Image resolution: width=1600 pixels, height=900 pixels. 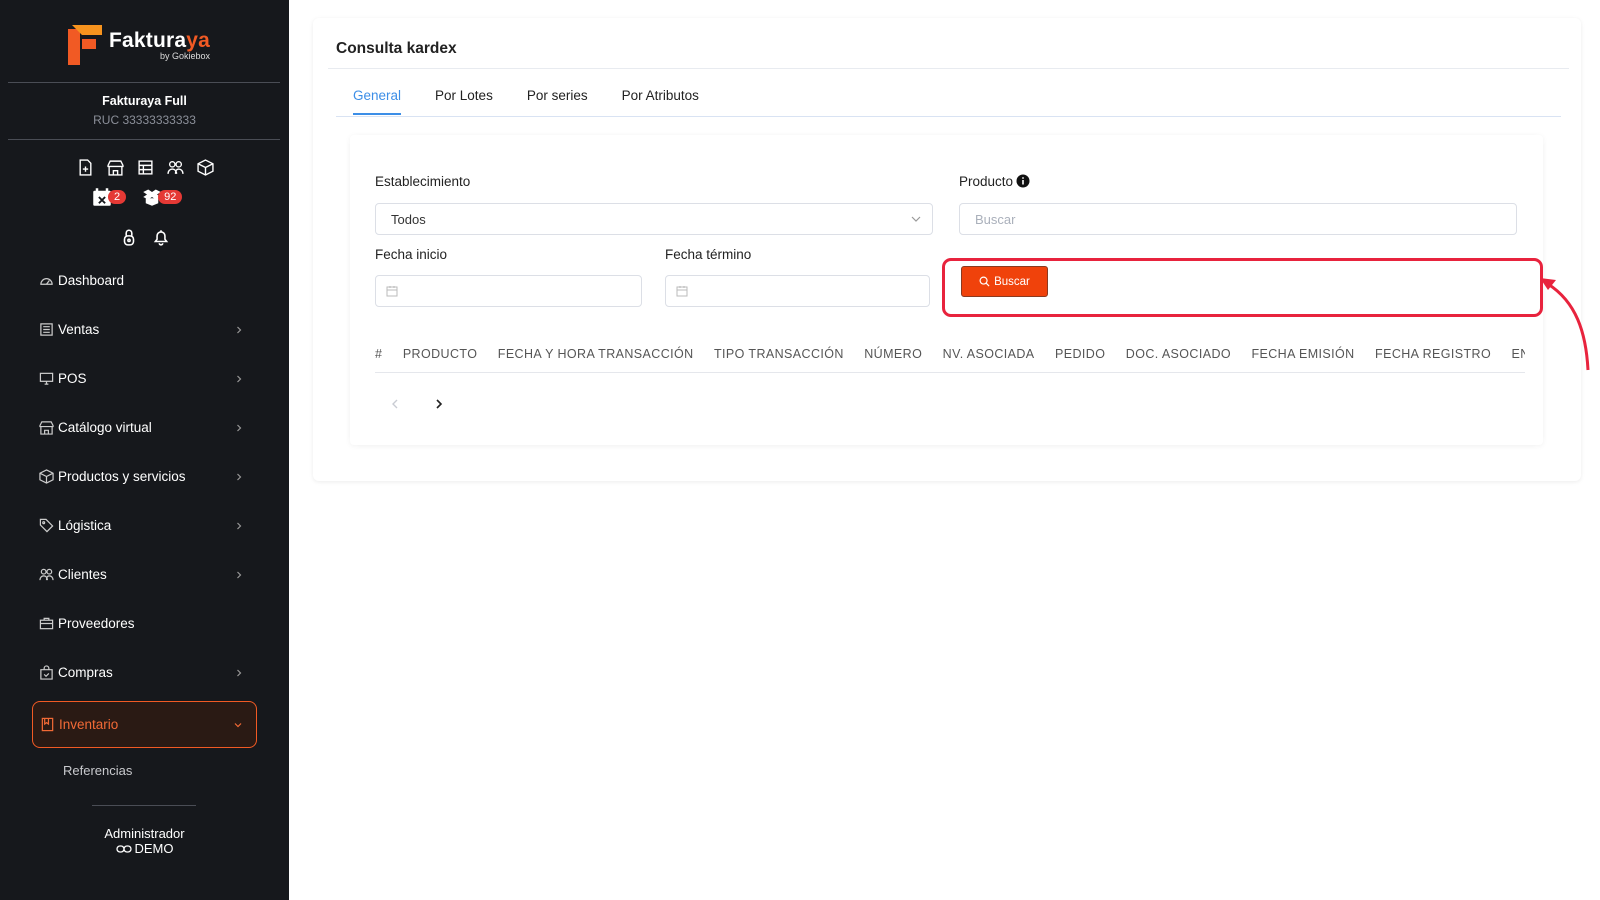 I want to click on box-badge: 92, so click(x=162, y=197).